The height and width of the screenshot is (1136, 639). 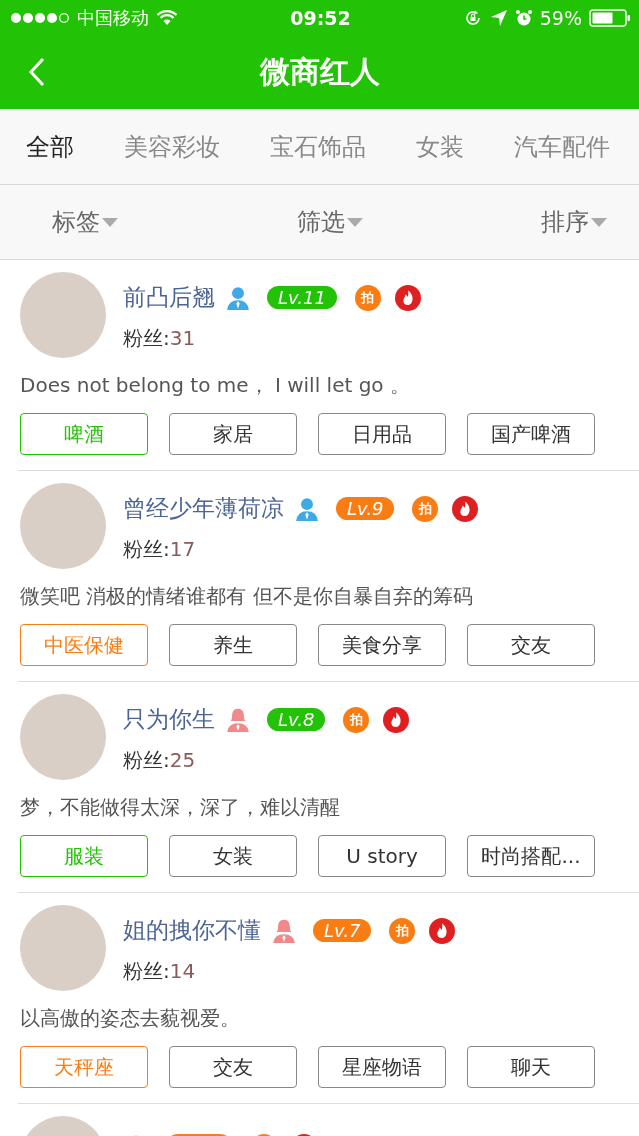 I want to click on user-name: 只为你生, so click(x=169, y=719).